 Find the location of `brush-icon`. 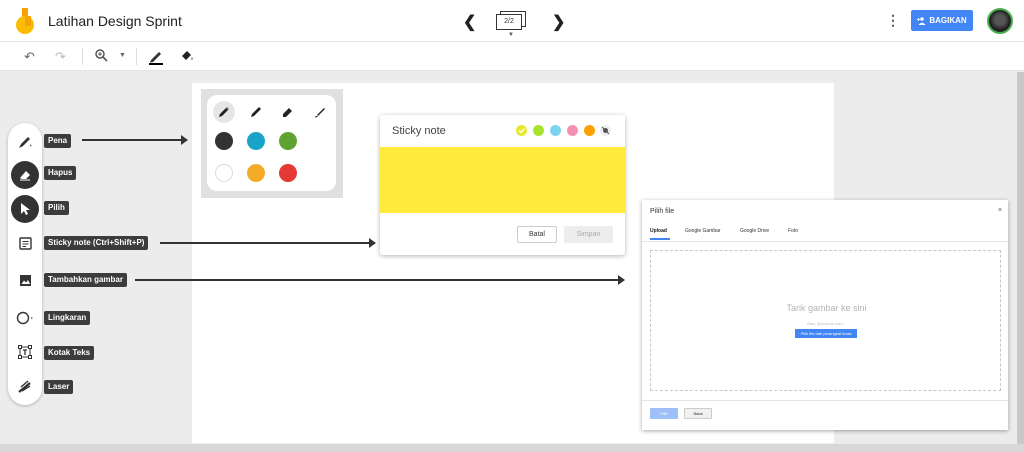

brush-icon is located at coordinates (320, 112).